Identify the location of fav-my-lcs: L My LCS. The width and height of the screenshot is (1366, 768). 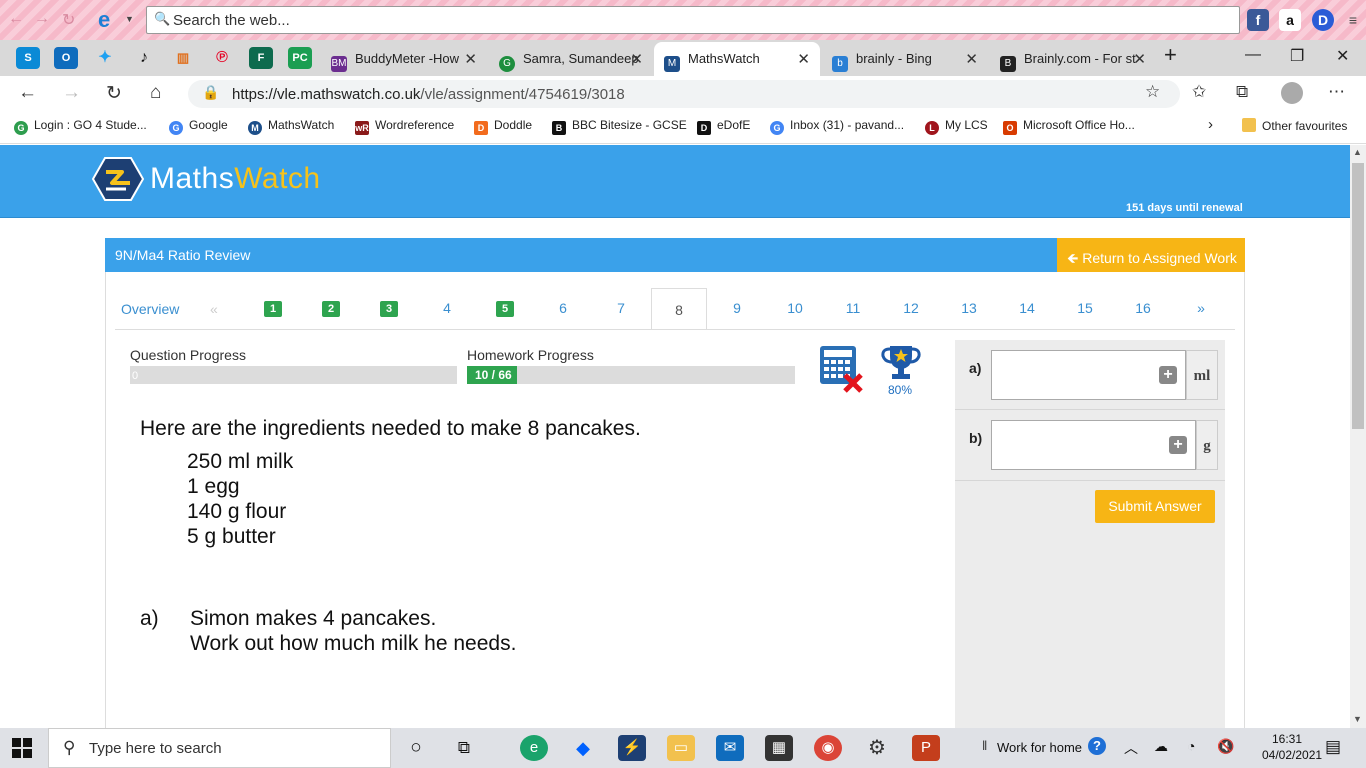
(956, 126).